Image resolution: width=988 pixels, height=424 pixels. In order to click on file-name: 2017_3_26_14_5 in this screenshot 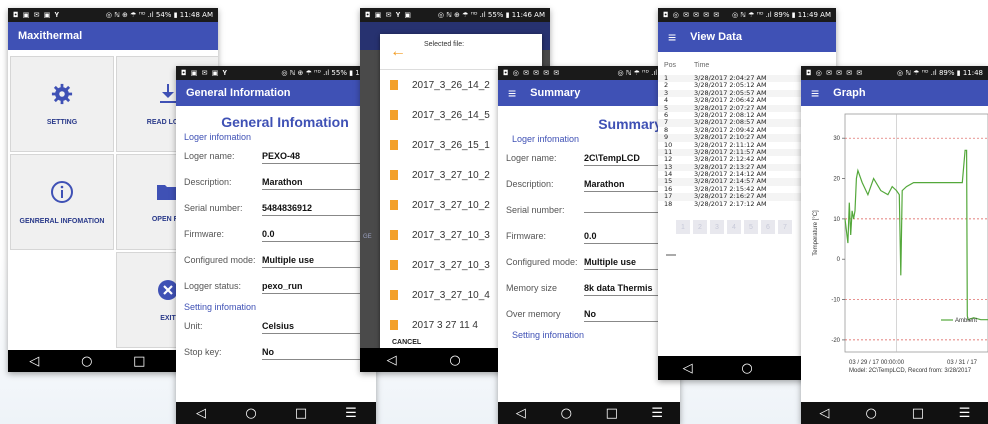, I will do `click(451, 115)`.